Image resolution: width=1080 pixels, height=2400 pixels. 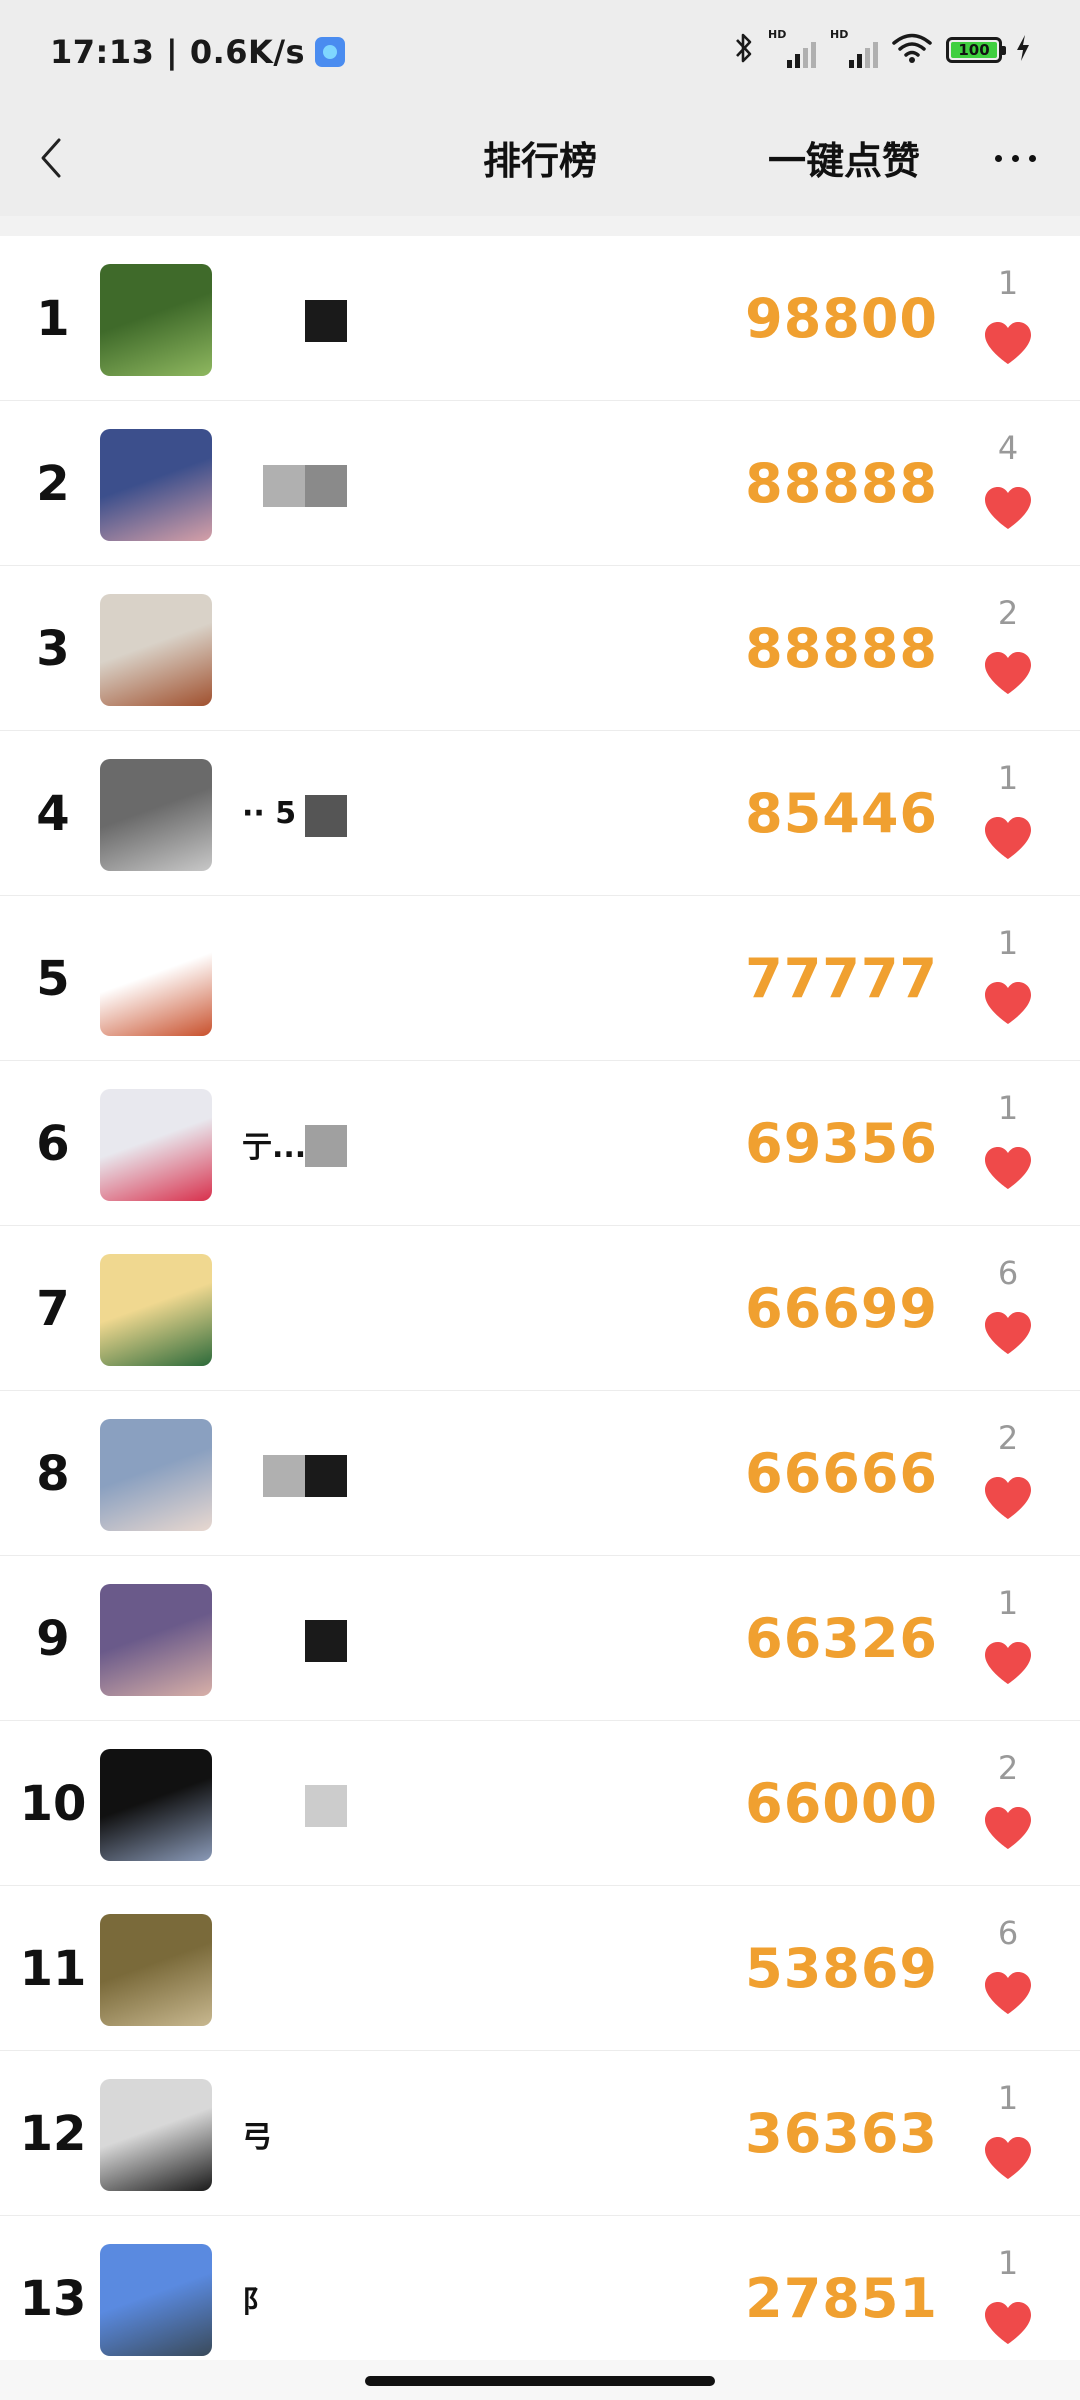 What do you see at coordinates (53, 1143) in the screenshot?
I see `rank-number: 6` at bounding box center [53, 1143].